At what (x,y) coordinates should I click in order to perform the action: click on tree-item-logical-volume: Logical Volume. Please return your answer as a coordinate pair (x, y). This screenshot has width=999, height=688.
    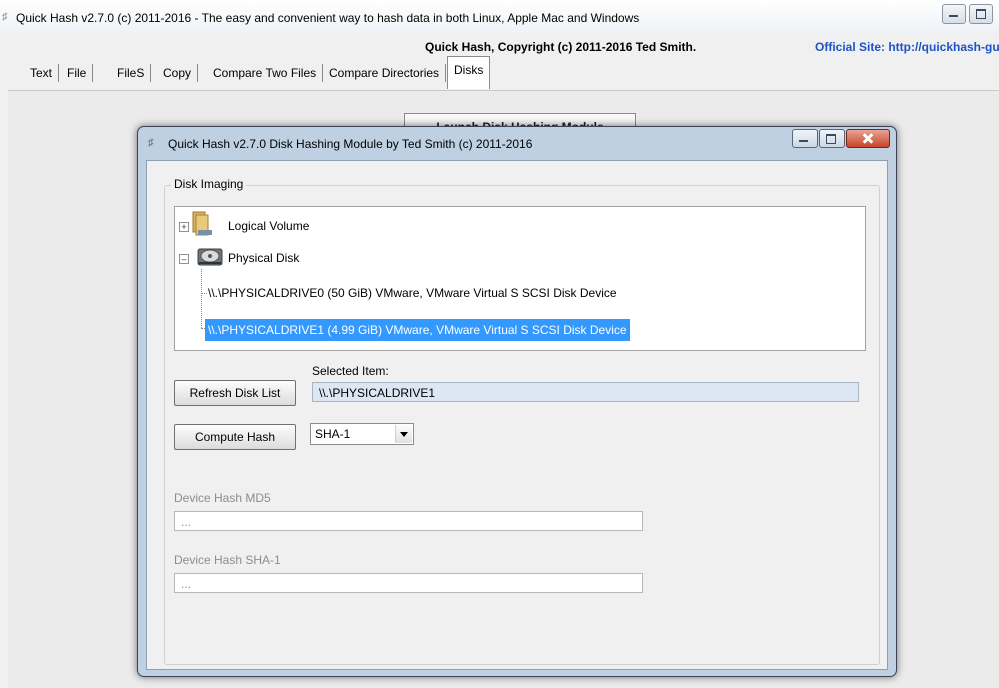
    Looking at the image, I should click on (268, 226).